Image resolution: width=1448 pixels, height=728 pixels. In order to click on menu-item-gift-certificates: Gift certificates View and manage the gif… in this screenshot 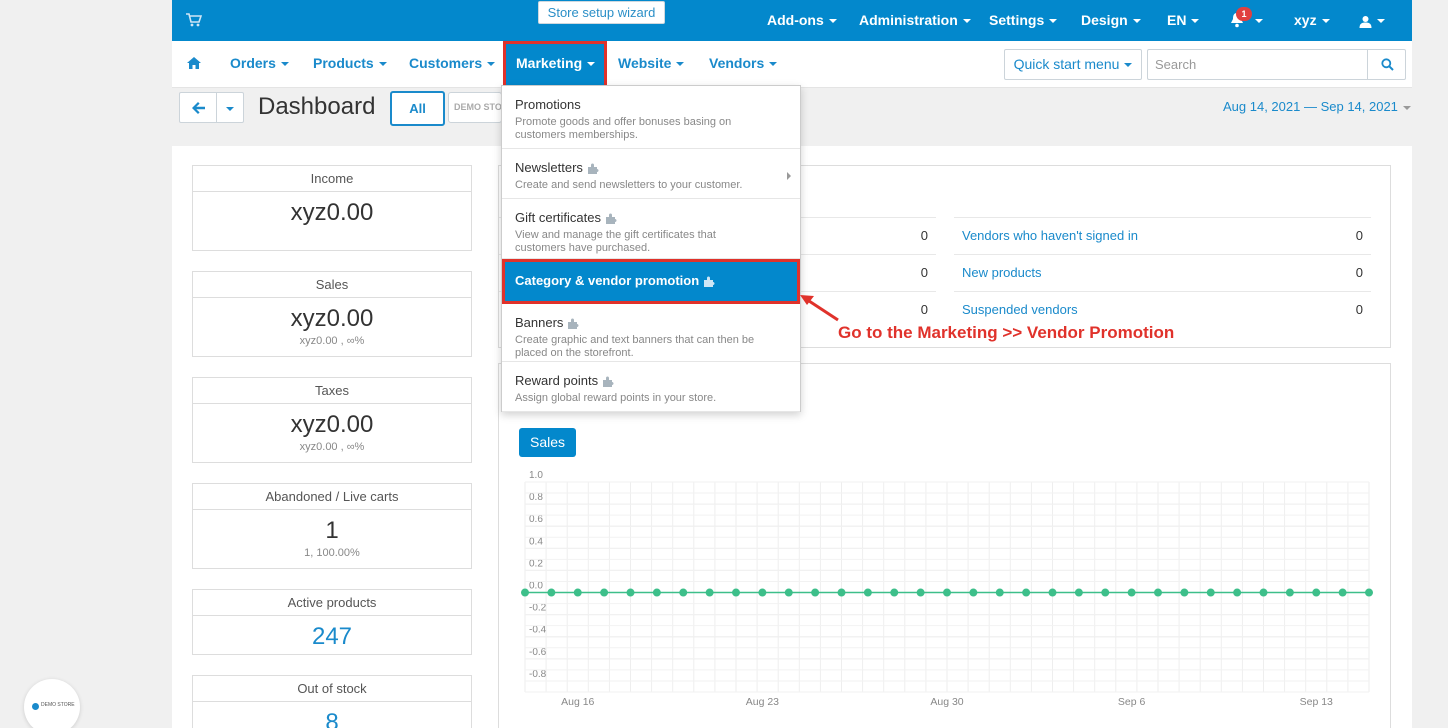, I will do `click(651, 229)`.